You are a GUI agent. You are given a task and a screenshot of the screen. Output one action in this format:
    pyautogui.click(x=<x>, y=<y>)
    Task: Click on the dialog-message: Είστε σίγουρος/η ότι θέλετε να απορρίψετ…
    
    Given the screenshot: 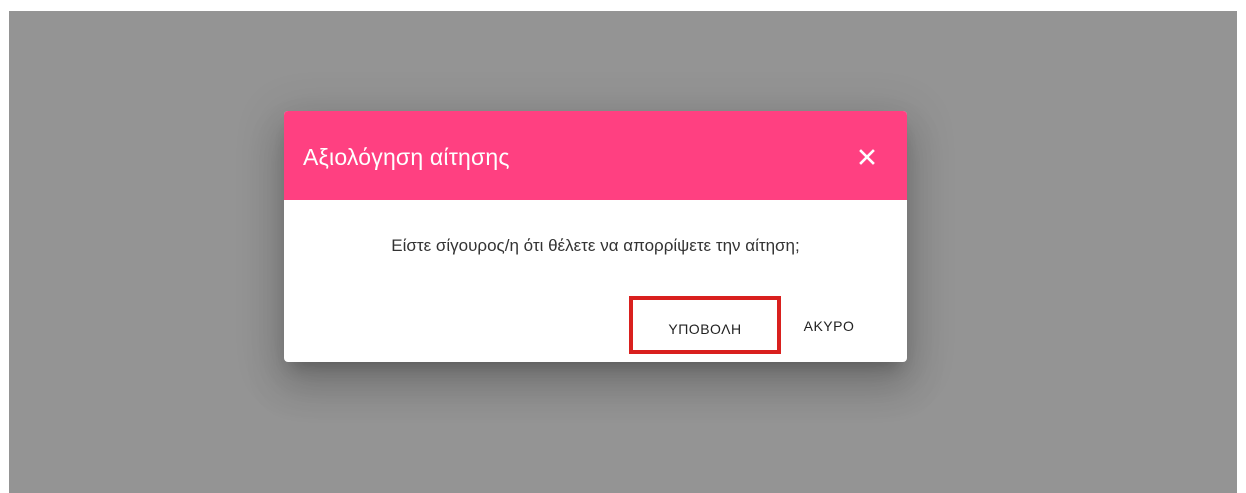 What is the action you would take?
    pyautogui.click(x=595, y=245)
    